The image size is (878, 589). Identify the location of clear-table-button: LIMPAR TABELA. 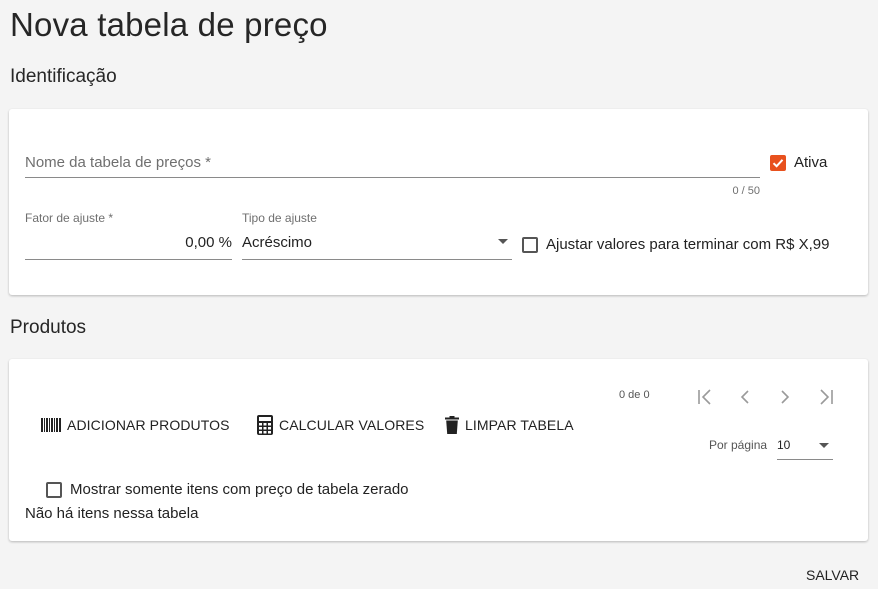
(509, 425).